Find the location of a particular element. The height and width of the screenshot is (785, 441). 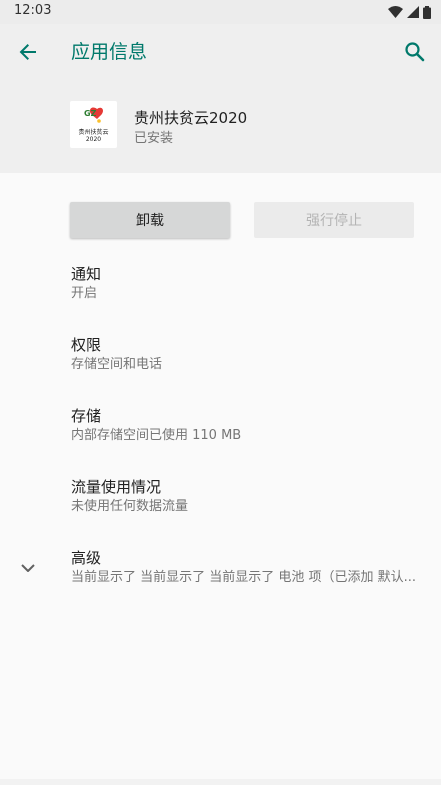

settings-item-title: 存储 is located at coordinates (86, 416).